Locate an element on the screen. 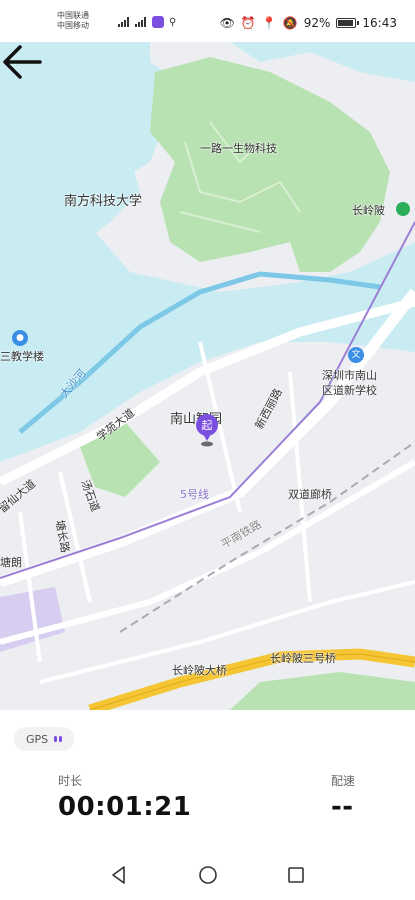 This screenshot has width=415, height=900. label-bridge-changlingpi: 长岭陂大桥 is located at coordinates (199, 670).